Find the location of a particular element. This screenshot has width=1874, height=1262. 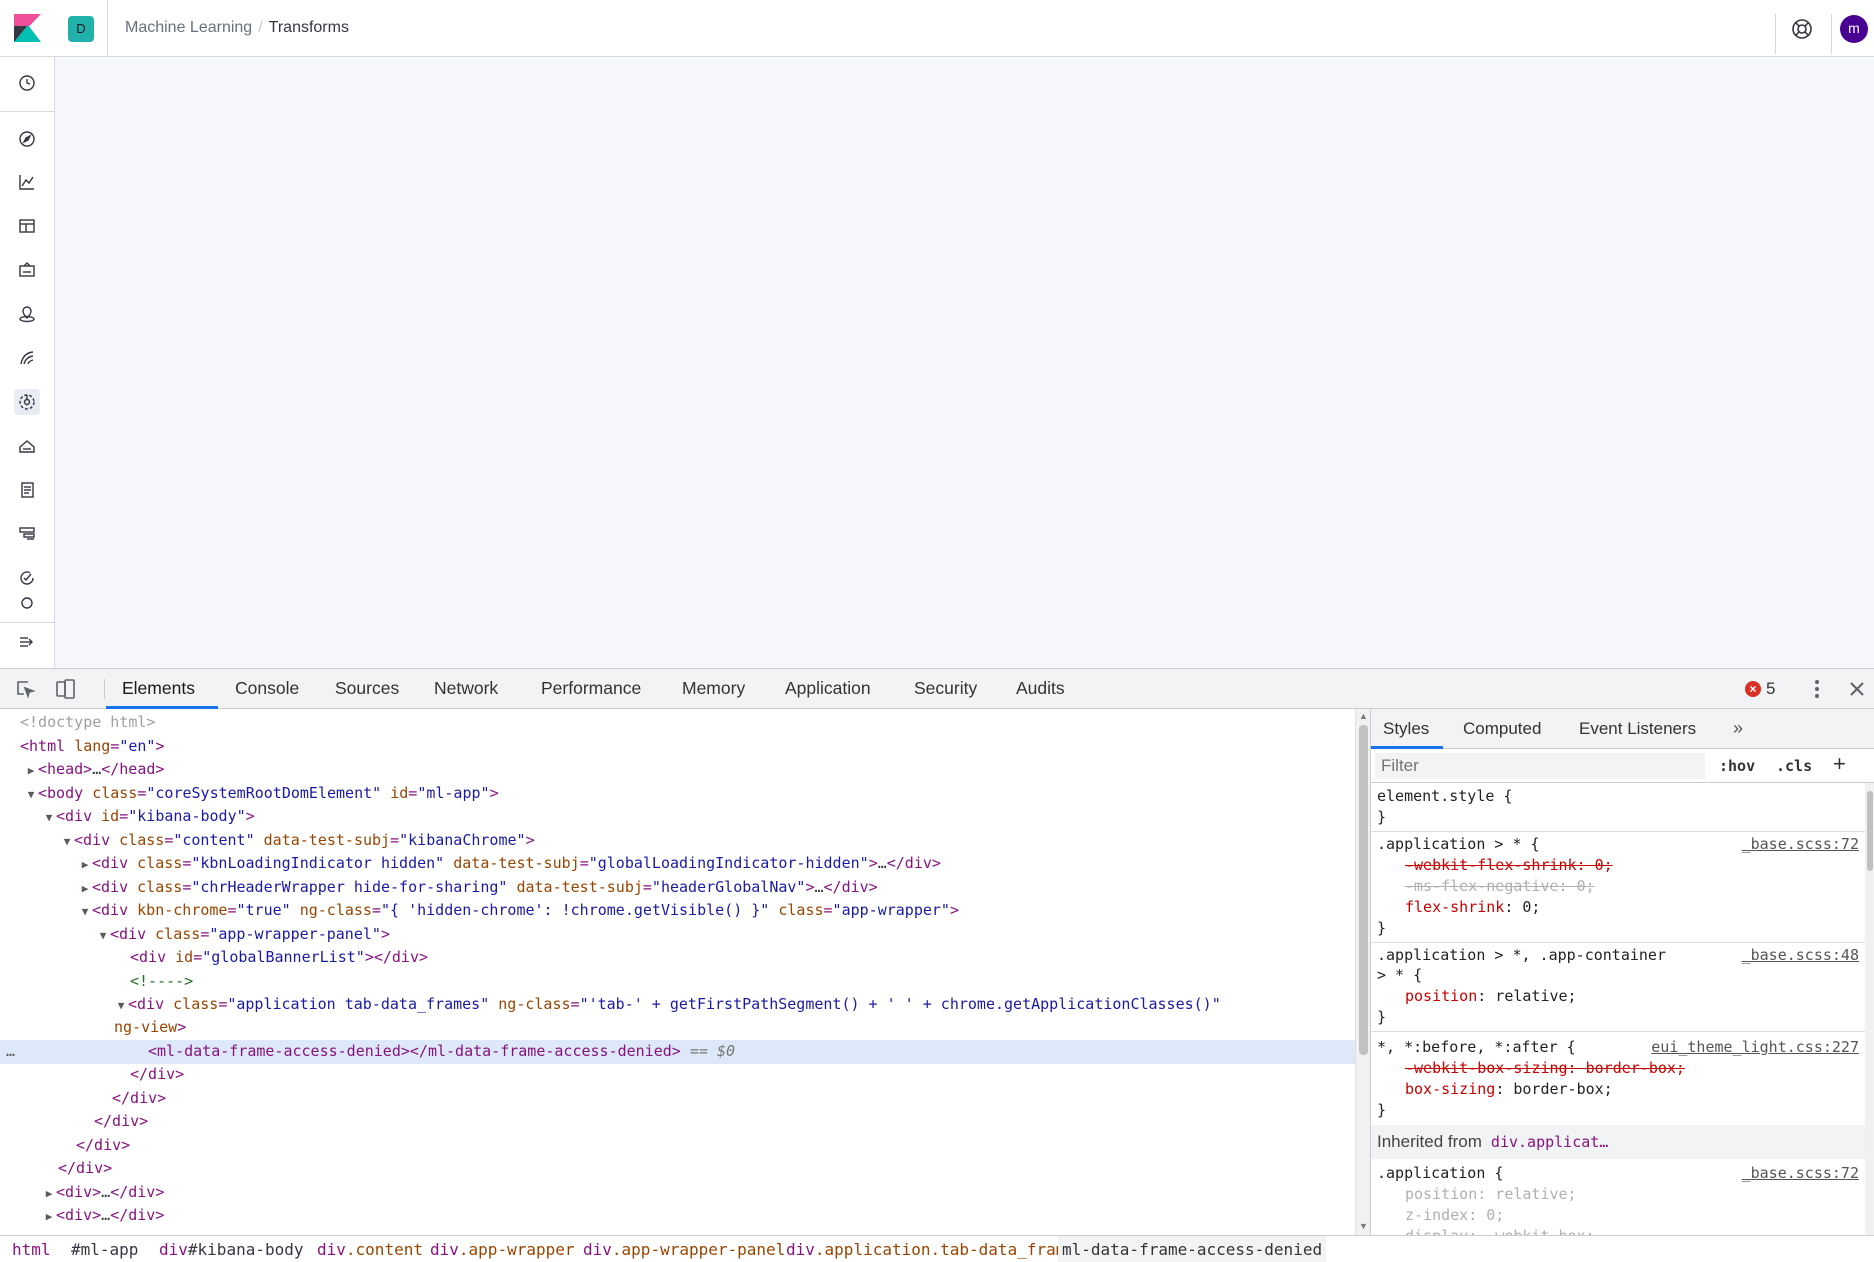

rule-selector: *, *:before, *:after { is located at coordinates (1476, 1047).